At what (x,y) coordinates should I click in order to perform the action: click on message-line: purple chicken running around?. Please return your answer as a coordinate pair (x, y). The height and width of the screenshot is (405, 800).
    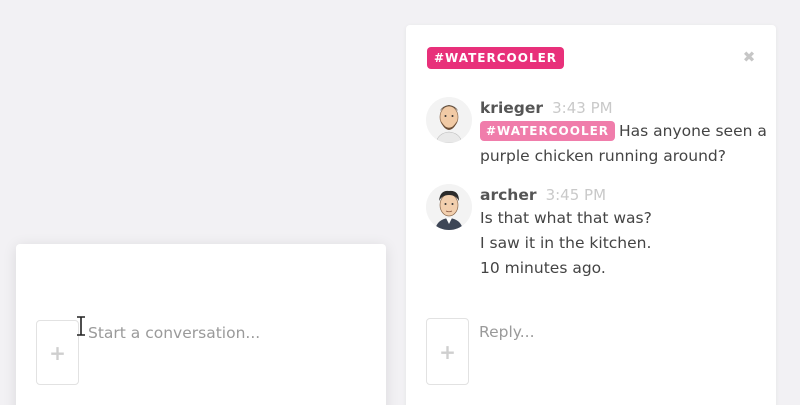
    Looking at the image, I should click on (603, 156).